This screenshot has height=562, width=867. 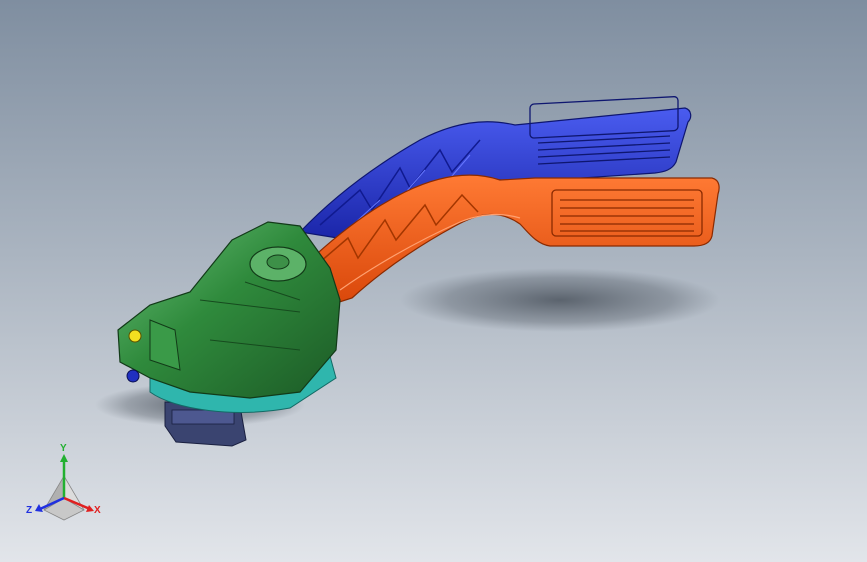 I want to click on x-axis-label: X, so click(x=97, y=510).